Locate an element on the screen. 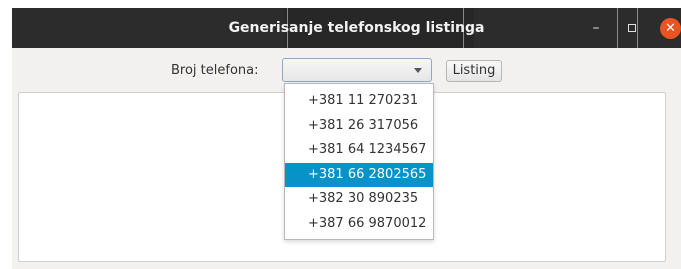 The height and width of the screenshot is (269, 681). phone-number-combobox is located at coordinates (357, 70).